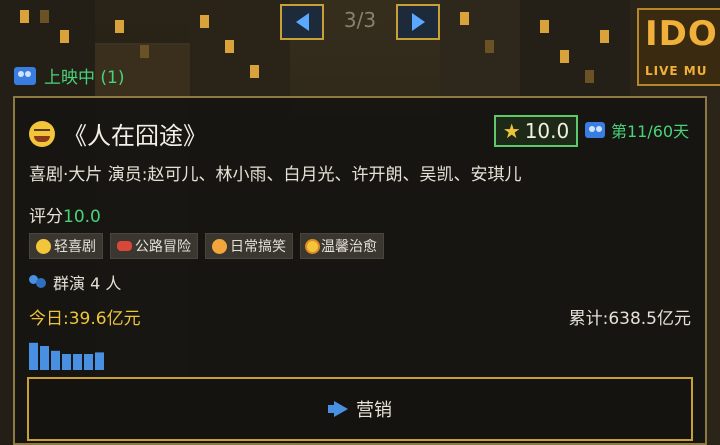 Image resolution: width=720 pixels, height=445 pixels. I want to click on tag: 日常搞笑, so click(249, 246).